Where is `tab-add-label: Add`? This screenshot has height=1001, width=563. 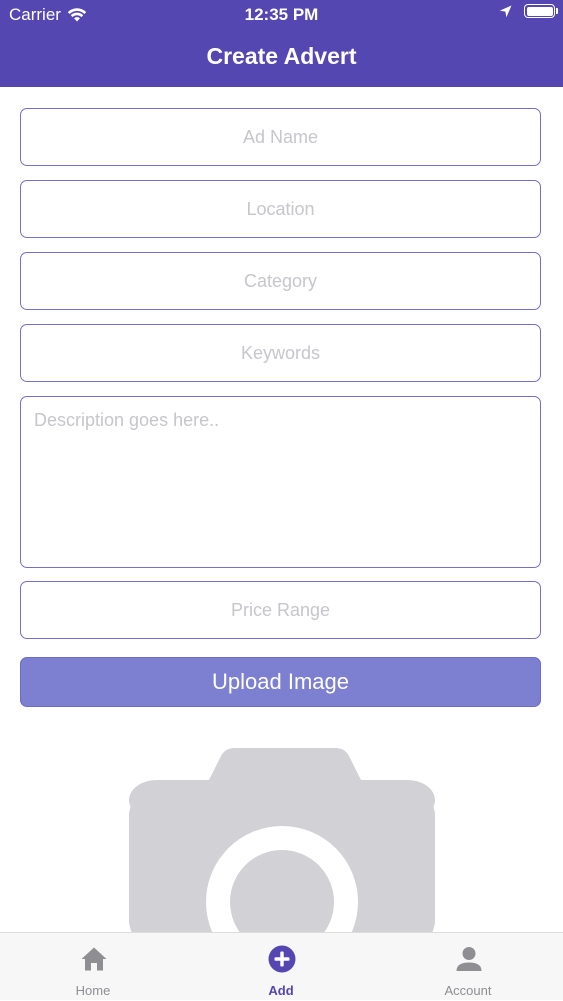
tab-add-label: Add is located at coordinates (281, 990).